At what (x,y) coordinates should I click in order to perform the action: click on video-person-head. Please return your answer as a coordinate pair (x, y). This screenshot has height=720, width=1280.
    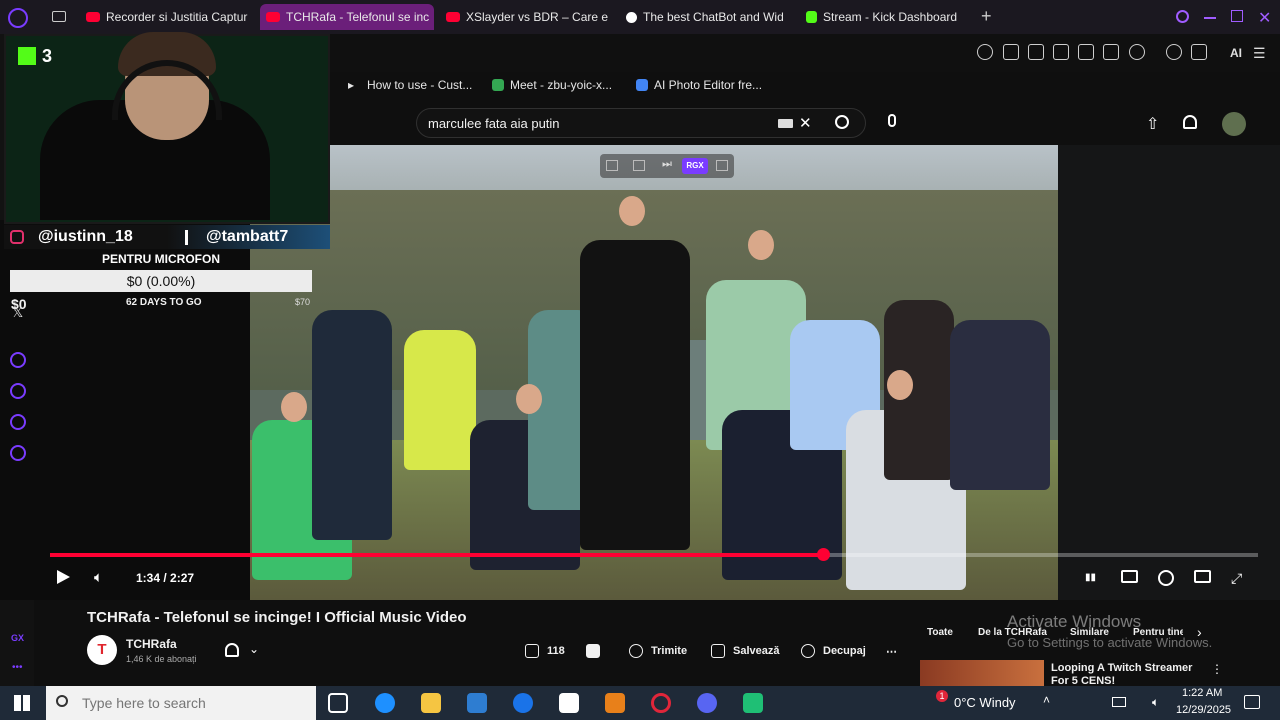
    Looking at the image, I should click on (761, 245).